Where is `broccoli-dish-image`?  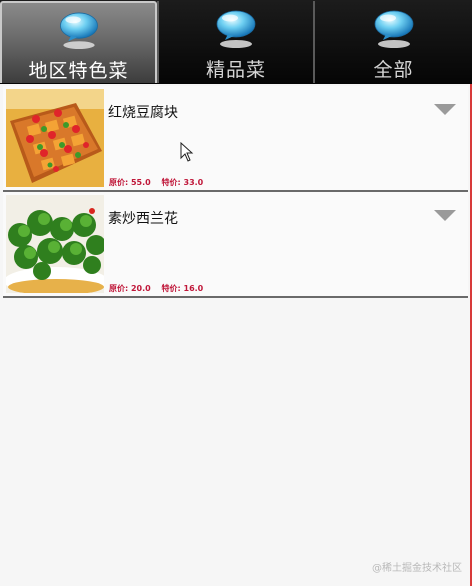 broccoli-dish-image is located at coordinates (55, 244).